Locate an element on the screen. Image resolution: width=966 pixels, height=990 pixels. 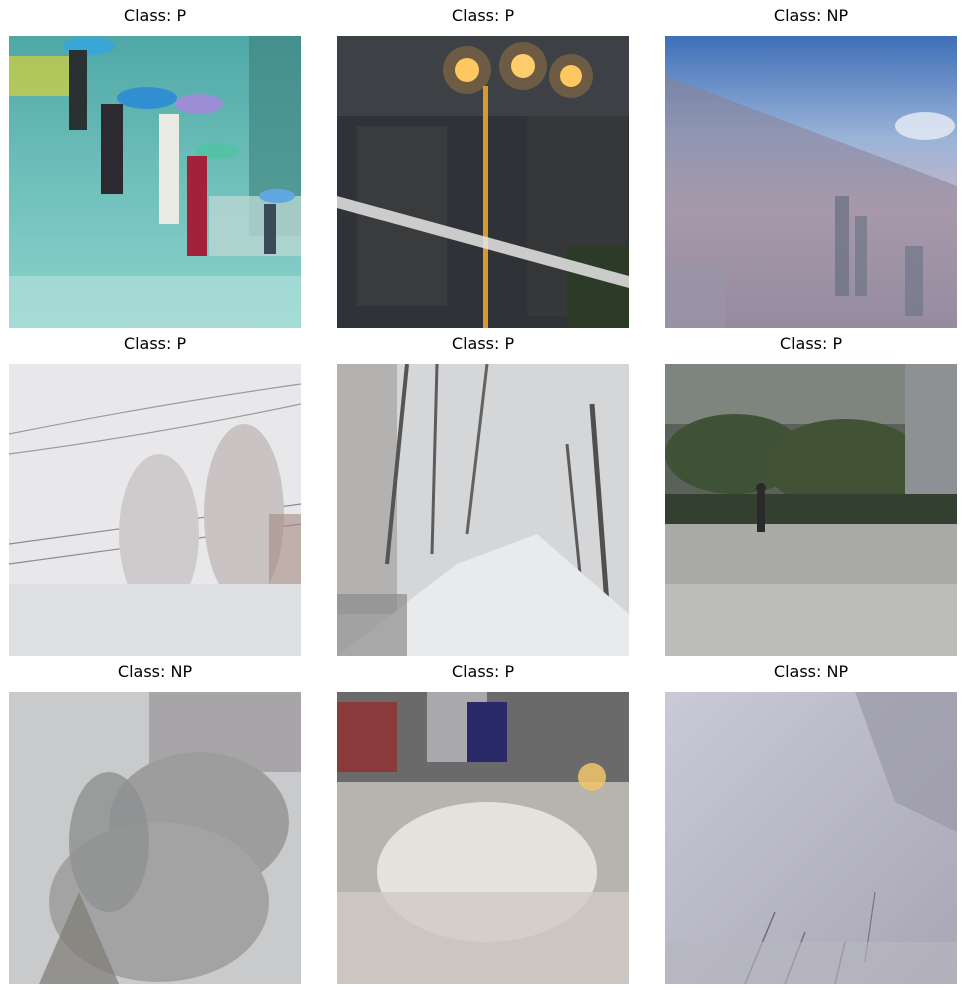
photo-street-lamp-rain is located at coordinates (483, 182).